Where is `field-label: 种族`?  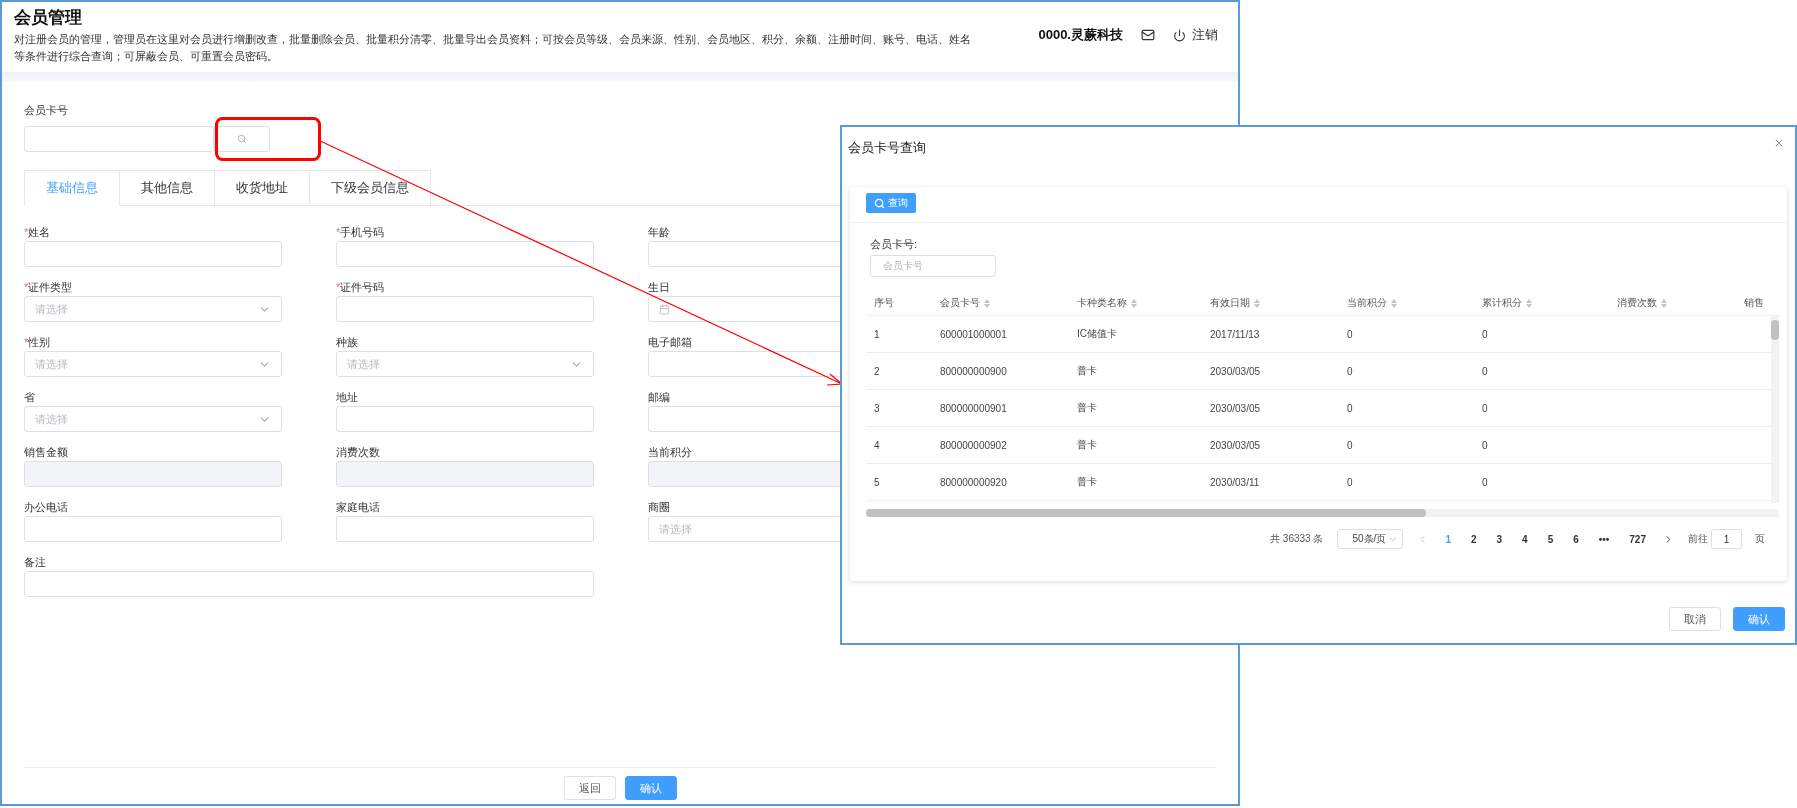
field-label: 种族 is located at coordinates (347, 342).